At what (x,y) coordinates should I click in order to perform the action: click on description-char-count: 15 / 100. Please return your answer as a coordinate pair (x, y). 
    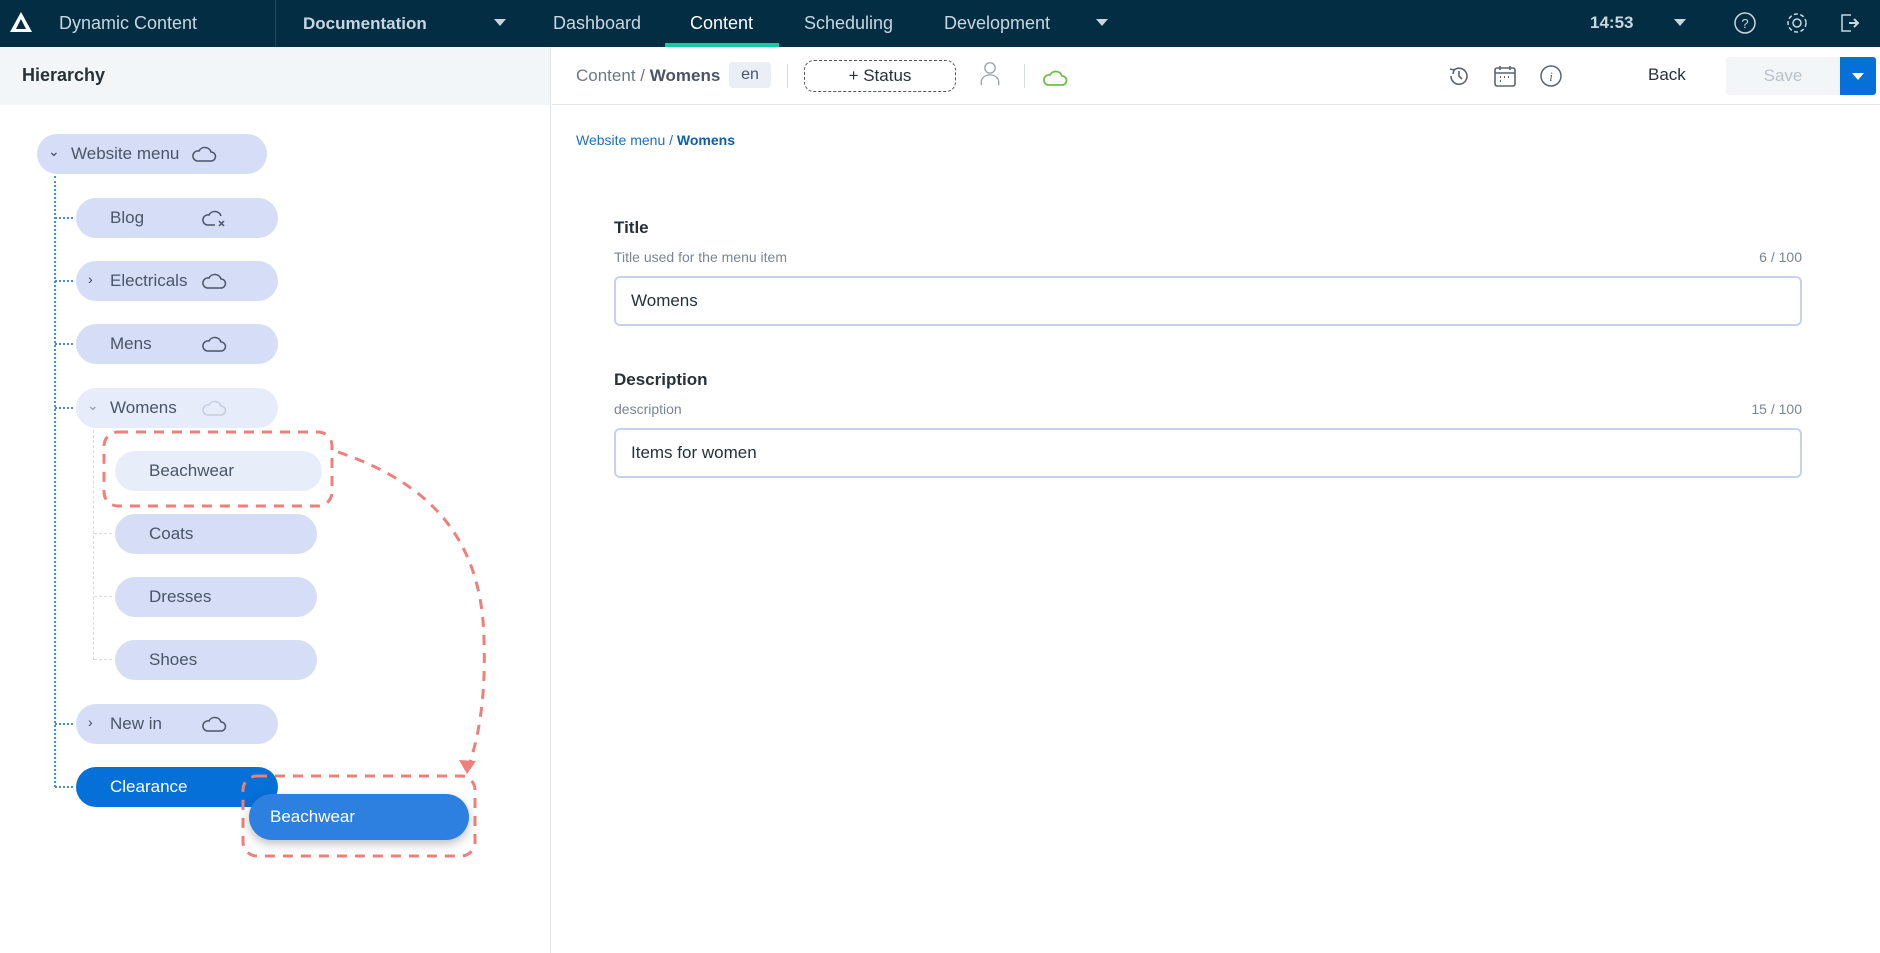
    Looking at the image, I should click on (1776, 409).